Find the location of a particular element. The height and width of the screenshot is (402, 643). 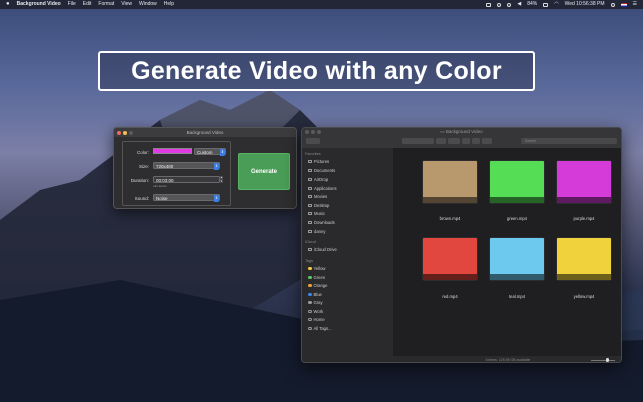

back-forward-button is located at coordinates (313, 141).